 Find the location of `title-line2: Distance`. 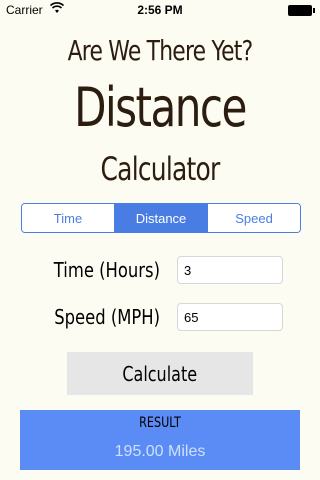

title-line2: Distance is located at coordinates (160, 107).